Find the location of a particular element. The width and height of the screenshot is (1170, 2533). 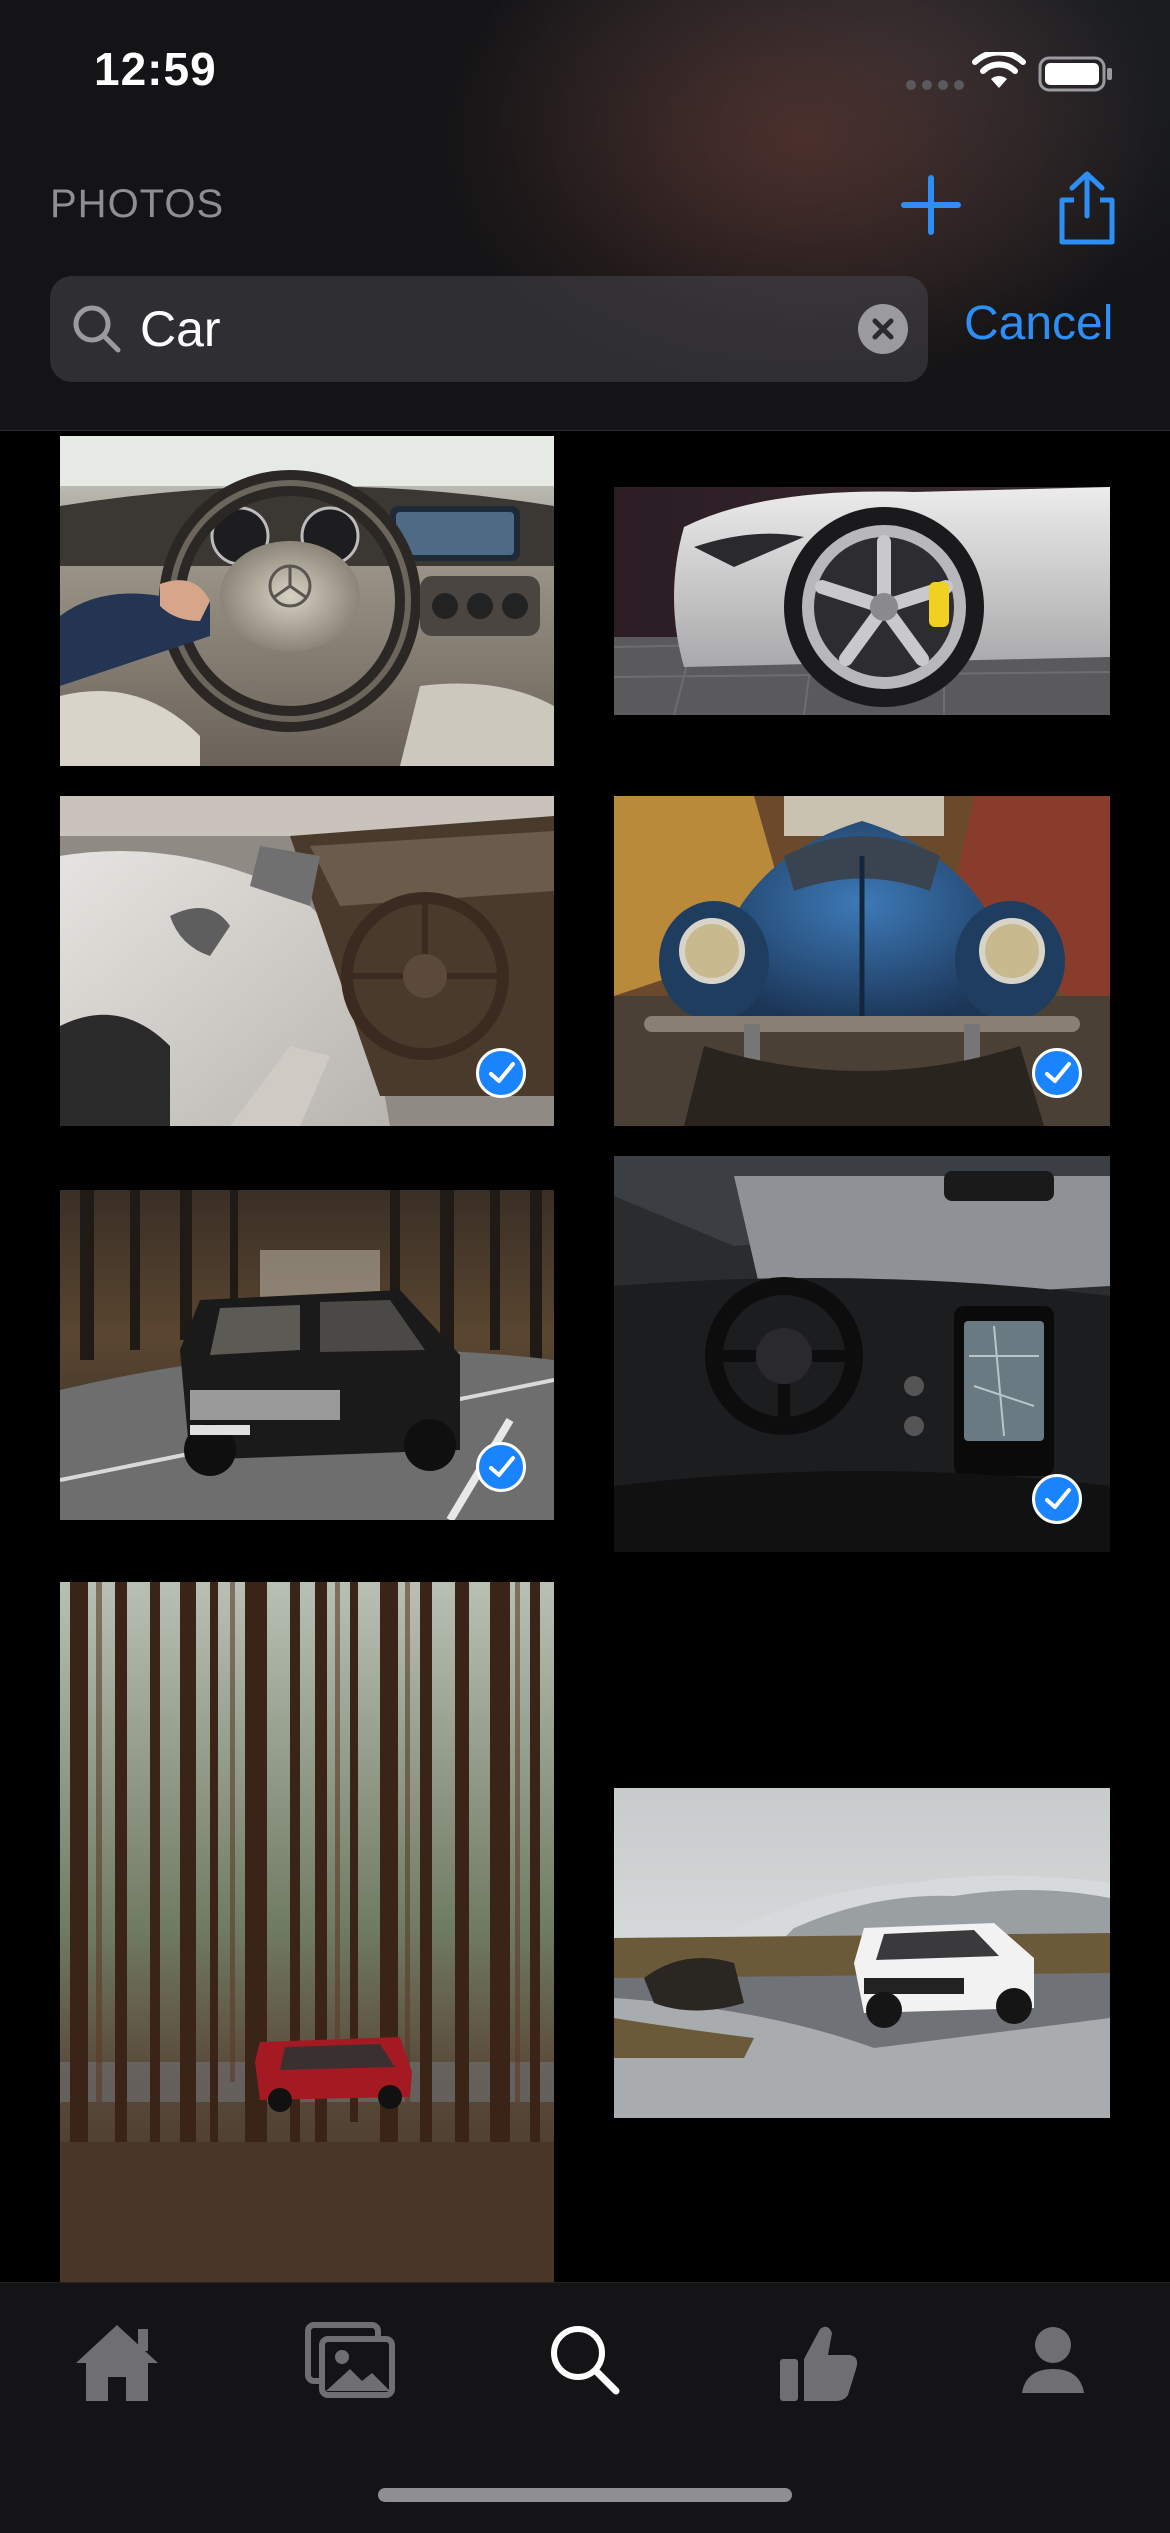

home-indicator is located at coordinates (585, 2495).